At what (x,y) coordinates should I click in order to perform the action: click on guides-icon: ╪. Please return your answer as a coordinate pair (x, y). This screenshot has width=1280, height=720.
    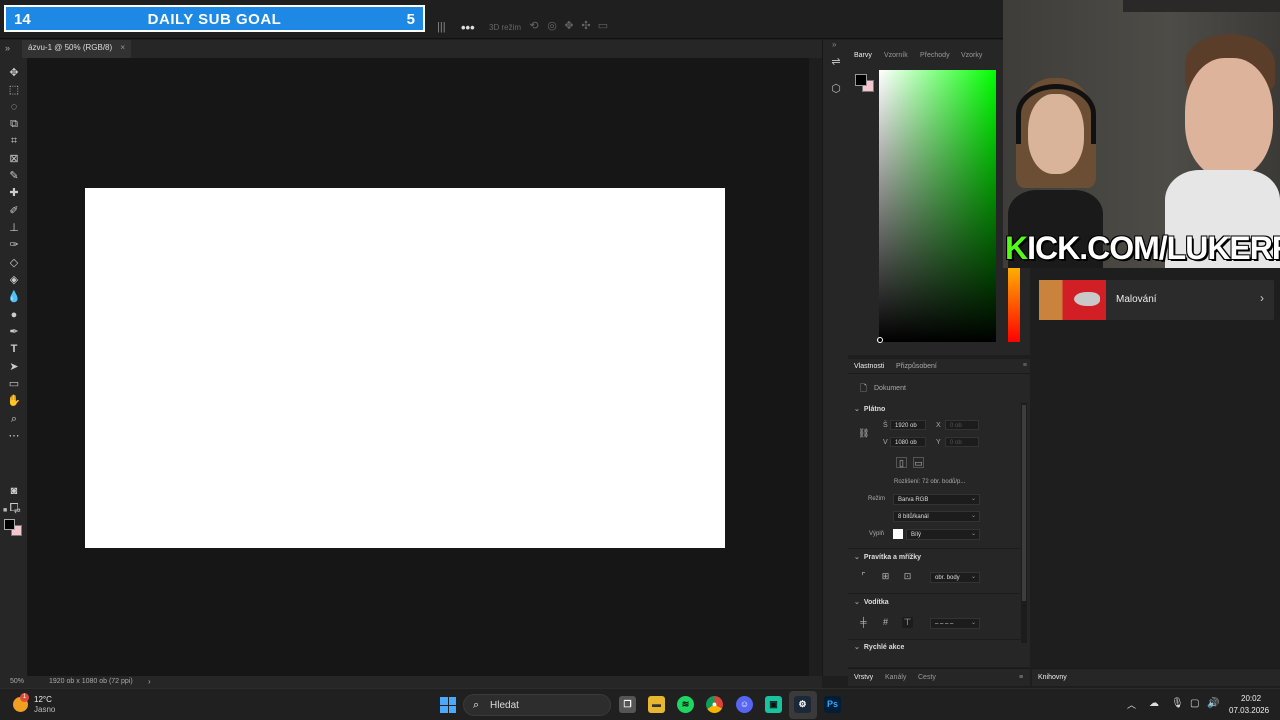
    Looking at the image, I should click on (863, 622).